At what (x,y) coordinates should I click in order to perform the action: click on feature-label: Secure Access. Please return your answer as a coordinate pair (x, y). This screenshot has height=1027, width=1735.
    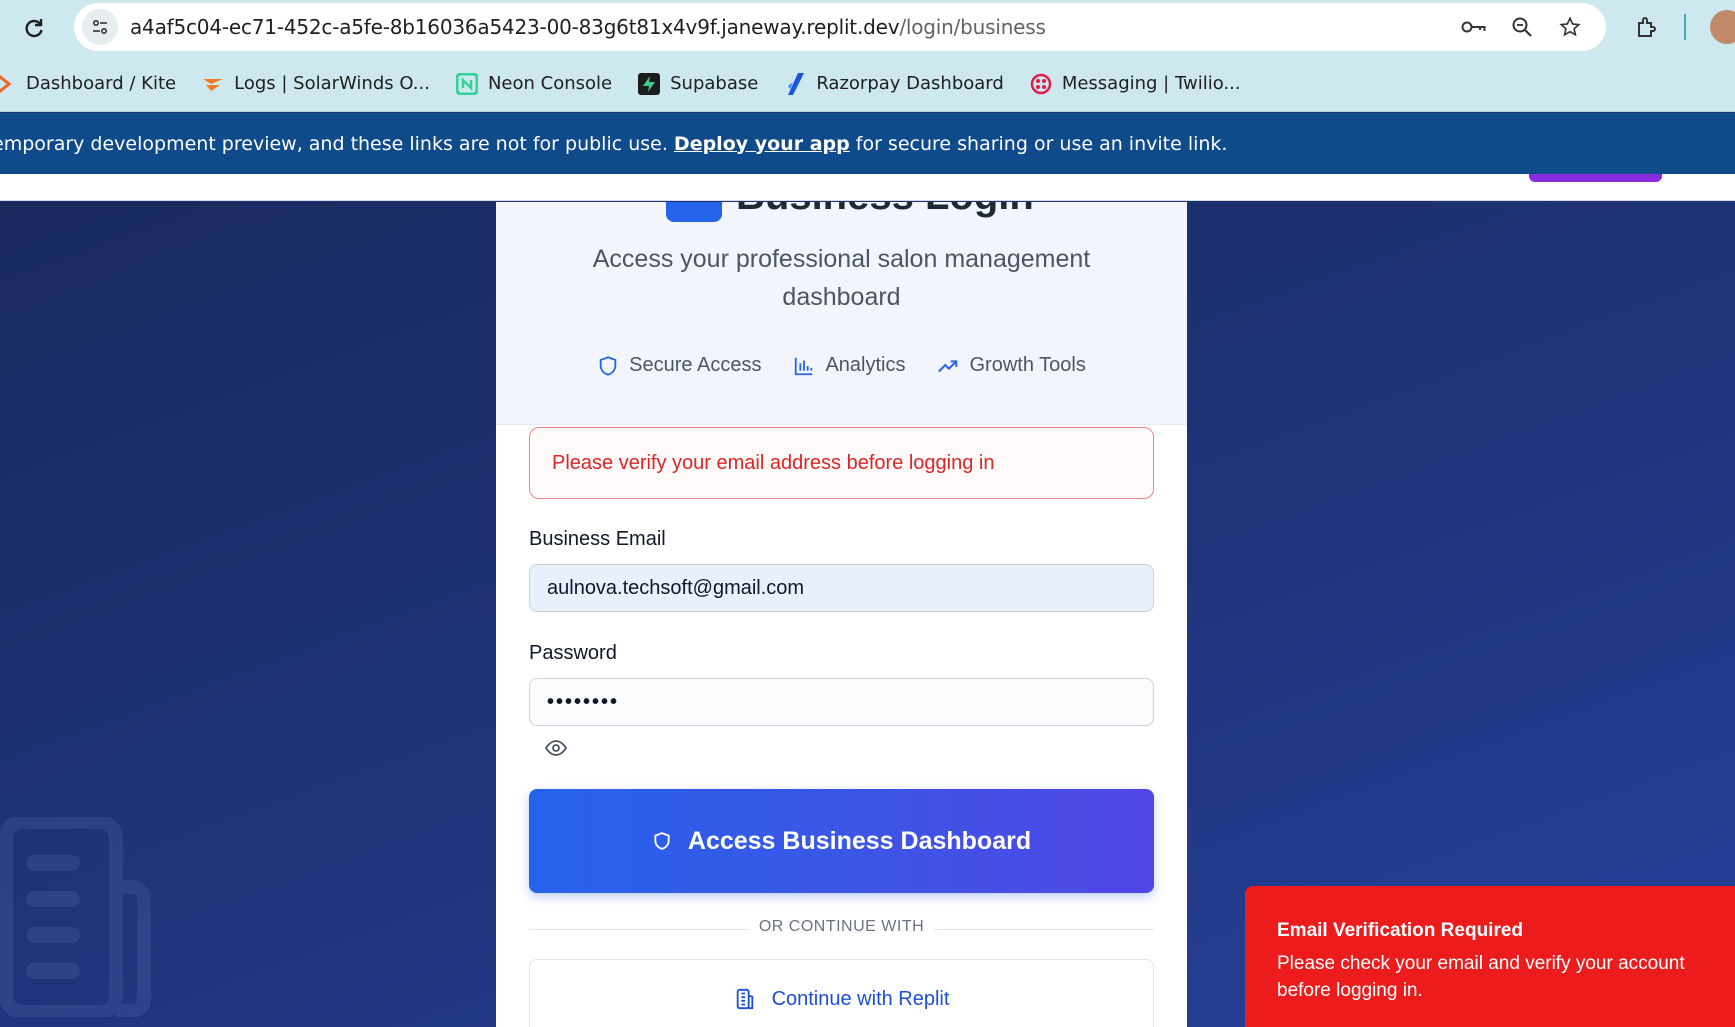
    Looking at the image, I should click on (695, 365).